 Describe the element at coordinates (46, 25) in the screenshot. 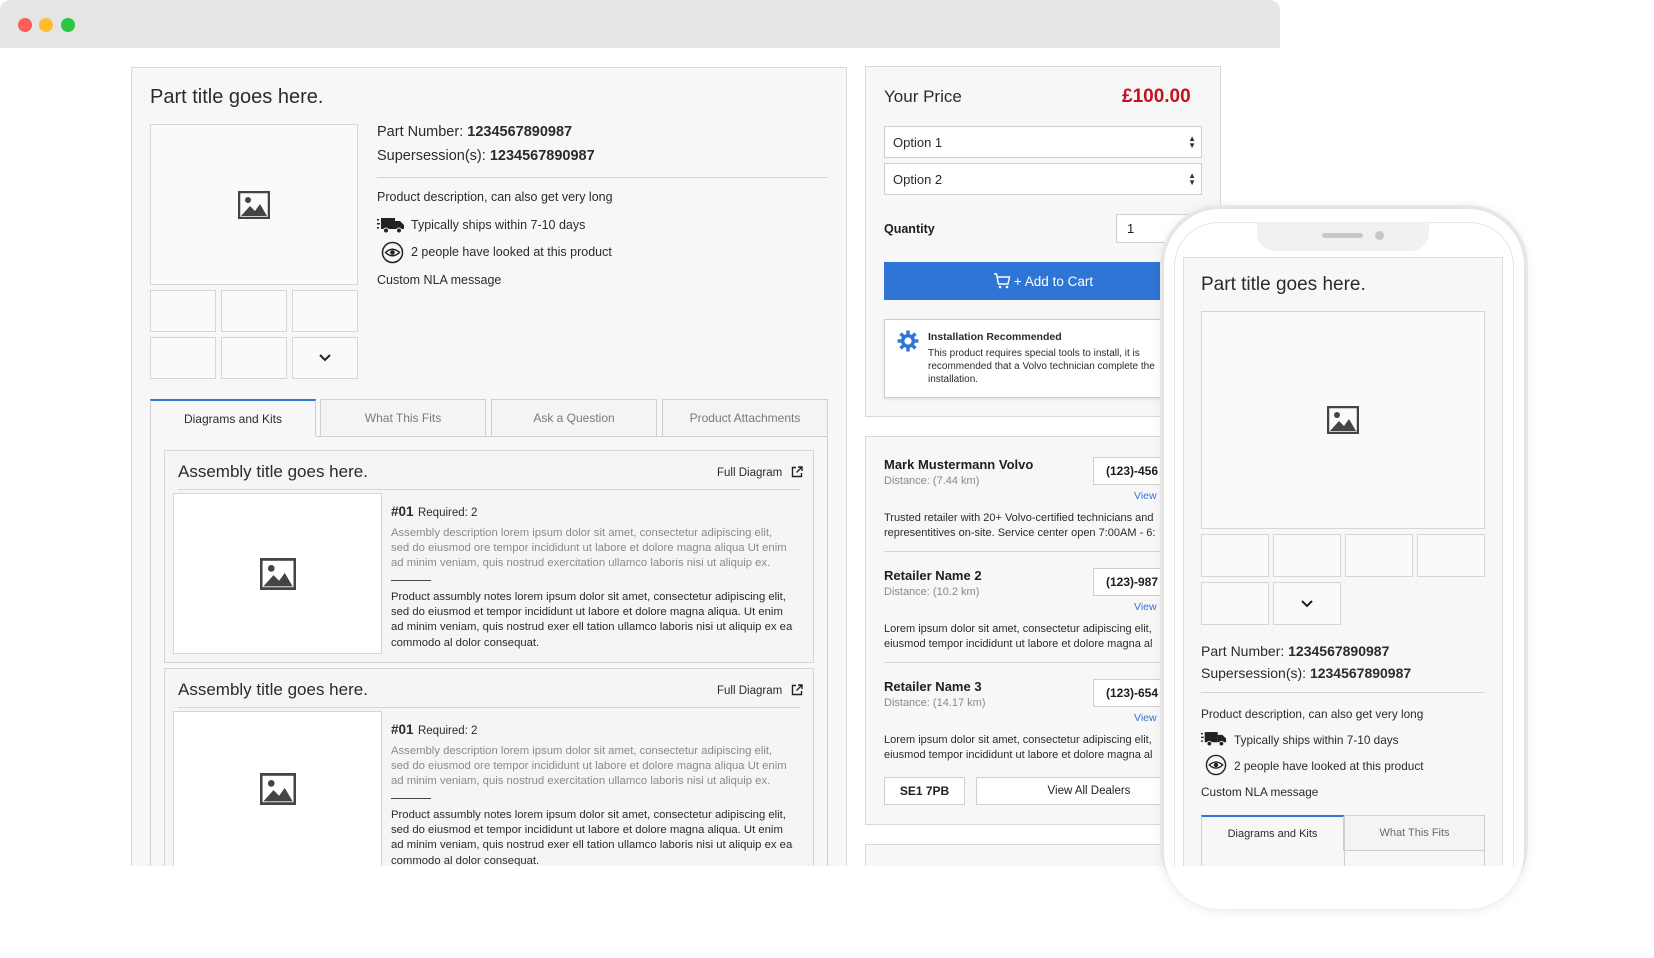

I see `minimize-window-dot` at that location.